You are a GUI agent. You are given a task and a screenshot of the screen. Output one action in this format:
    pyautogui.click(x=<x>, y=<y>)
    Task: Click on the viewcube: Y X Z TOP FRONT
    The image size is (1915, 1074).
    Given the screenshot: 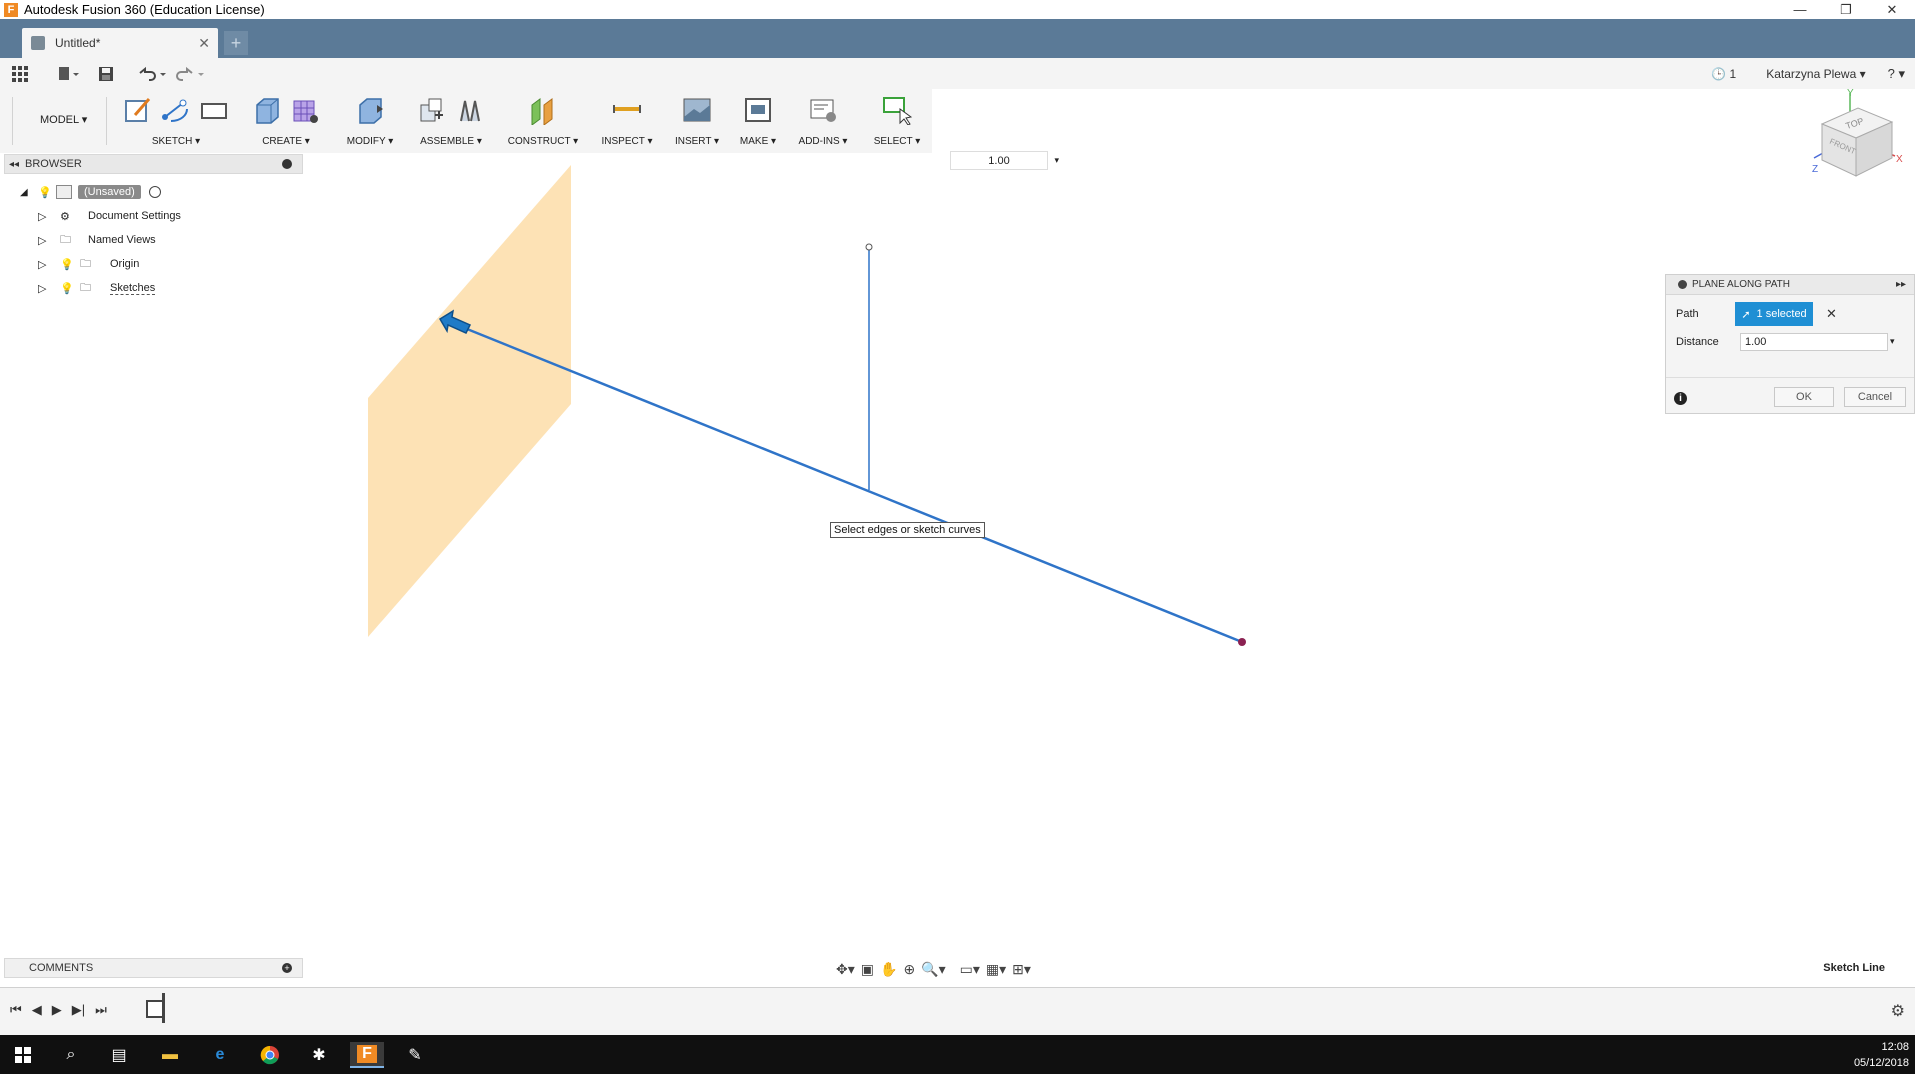 What is the action you would take?
    pyautogui.click(x=1860, y=143)
    